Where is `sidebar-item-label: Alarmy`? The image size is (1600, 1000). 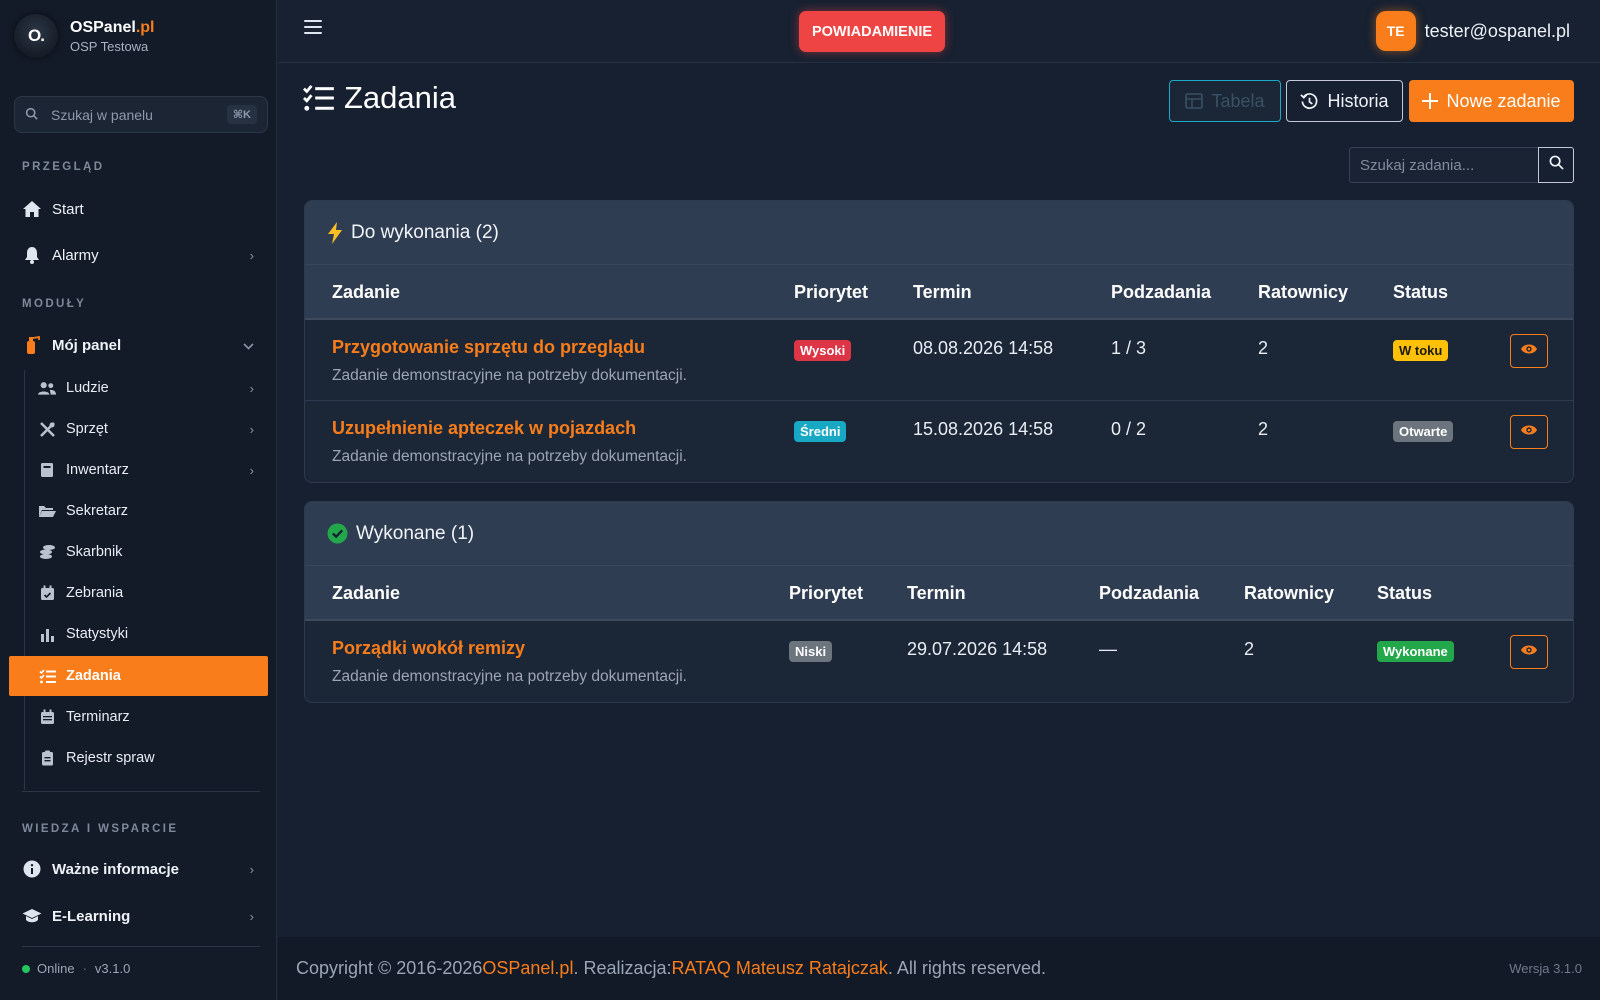
sidebar-item-label: Alarmy is located at coordinates (75, 255).